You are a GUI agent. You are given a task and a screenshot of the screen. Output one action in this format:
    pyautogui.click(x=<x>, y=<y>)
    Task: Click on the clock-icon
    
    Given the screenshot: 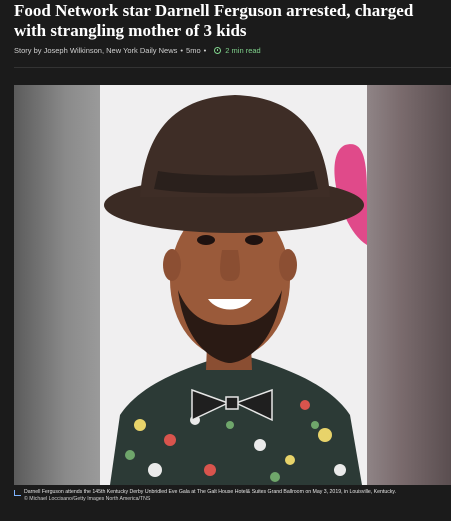 What is the action you would take?
    pyautogui.click(x=218, y=50)
    